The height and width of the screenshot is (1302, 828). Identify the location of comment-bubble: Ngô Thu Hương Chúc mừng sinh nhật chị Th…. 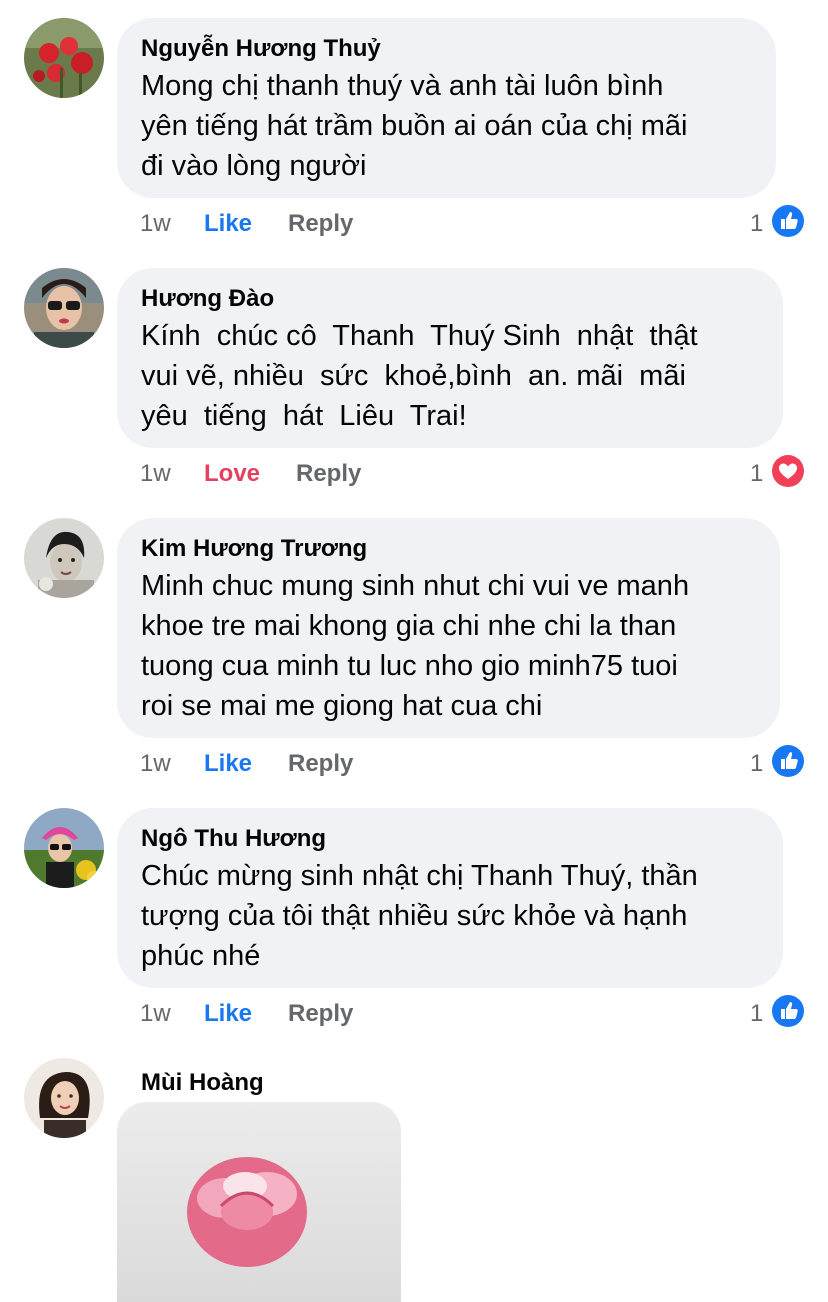
(450, 898).